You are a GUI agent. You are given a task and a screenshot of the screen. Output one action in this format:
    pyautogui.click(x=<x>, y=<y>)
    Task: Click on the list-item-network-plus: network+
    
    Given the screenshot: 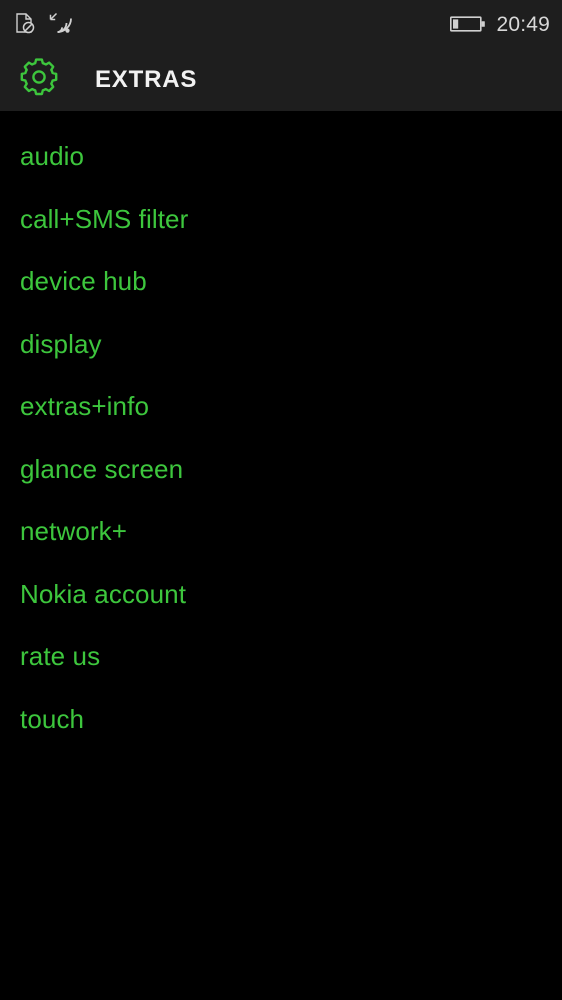 What is the action you would take?
    pyautogui.click(x=281, y=547)
    